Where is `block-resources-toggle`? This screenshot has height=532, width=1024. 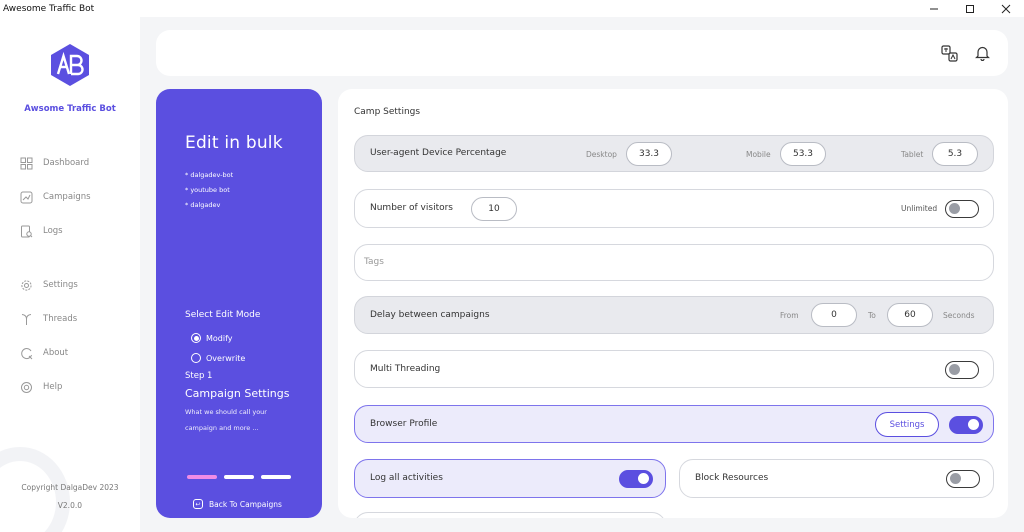 block-resources-toggle is located at coordinates (963, 479).